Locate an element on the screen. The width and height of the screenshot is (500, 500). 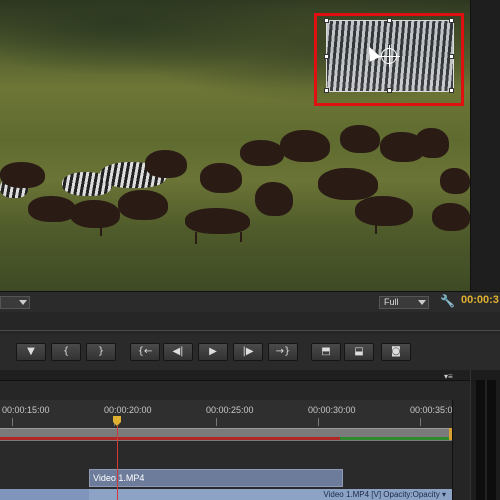
scrub-divider is located at coordinates (250, 330).